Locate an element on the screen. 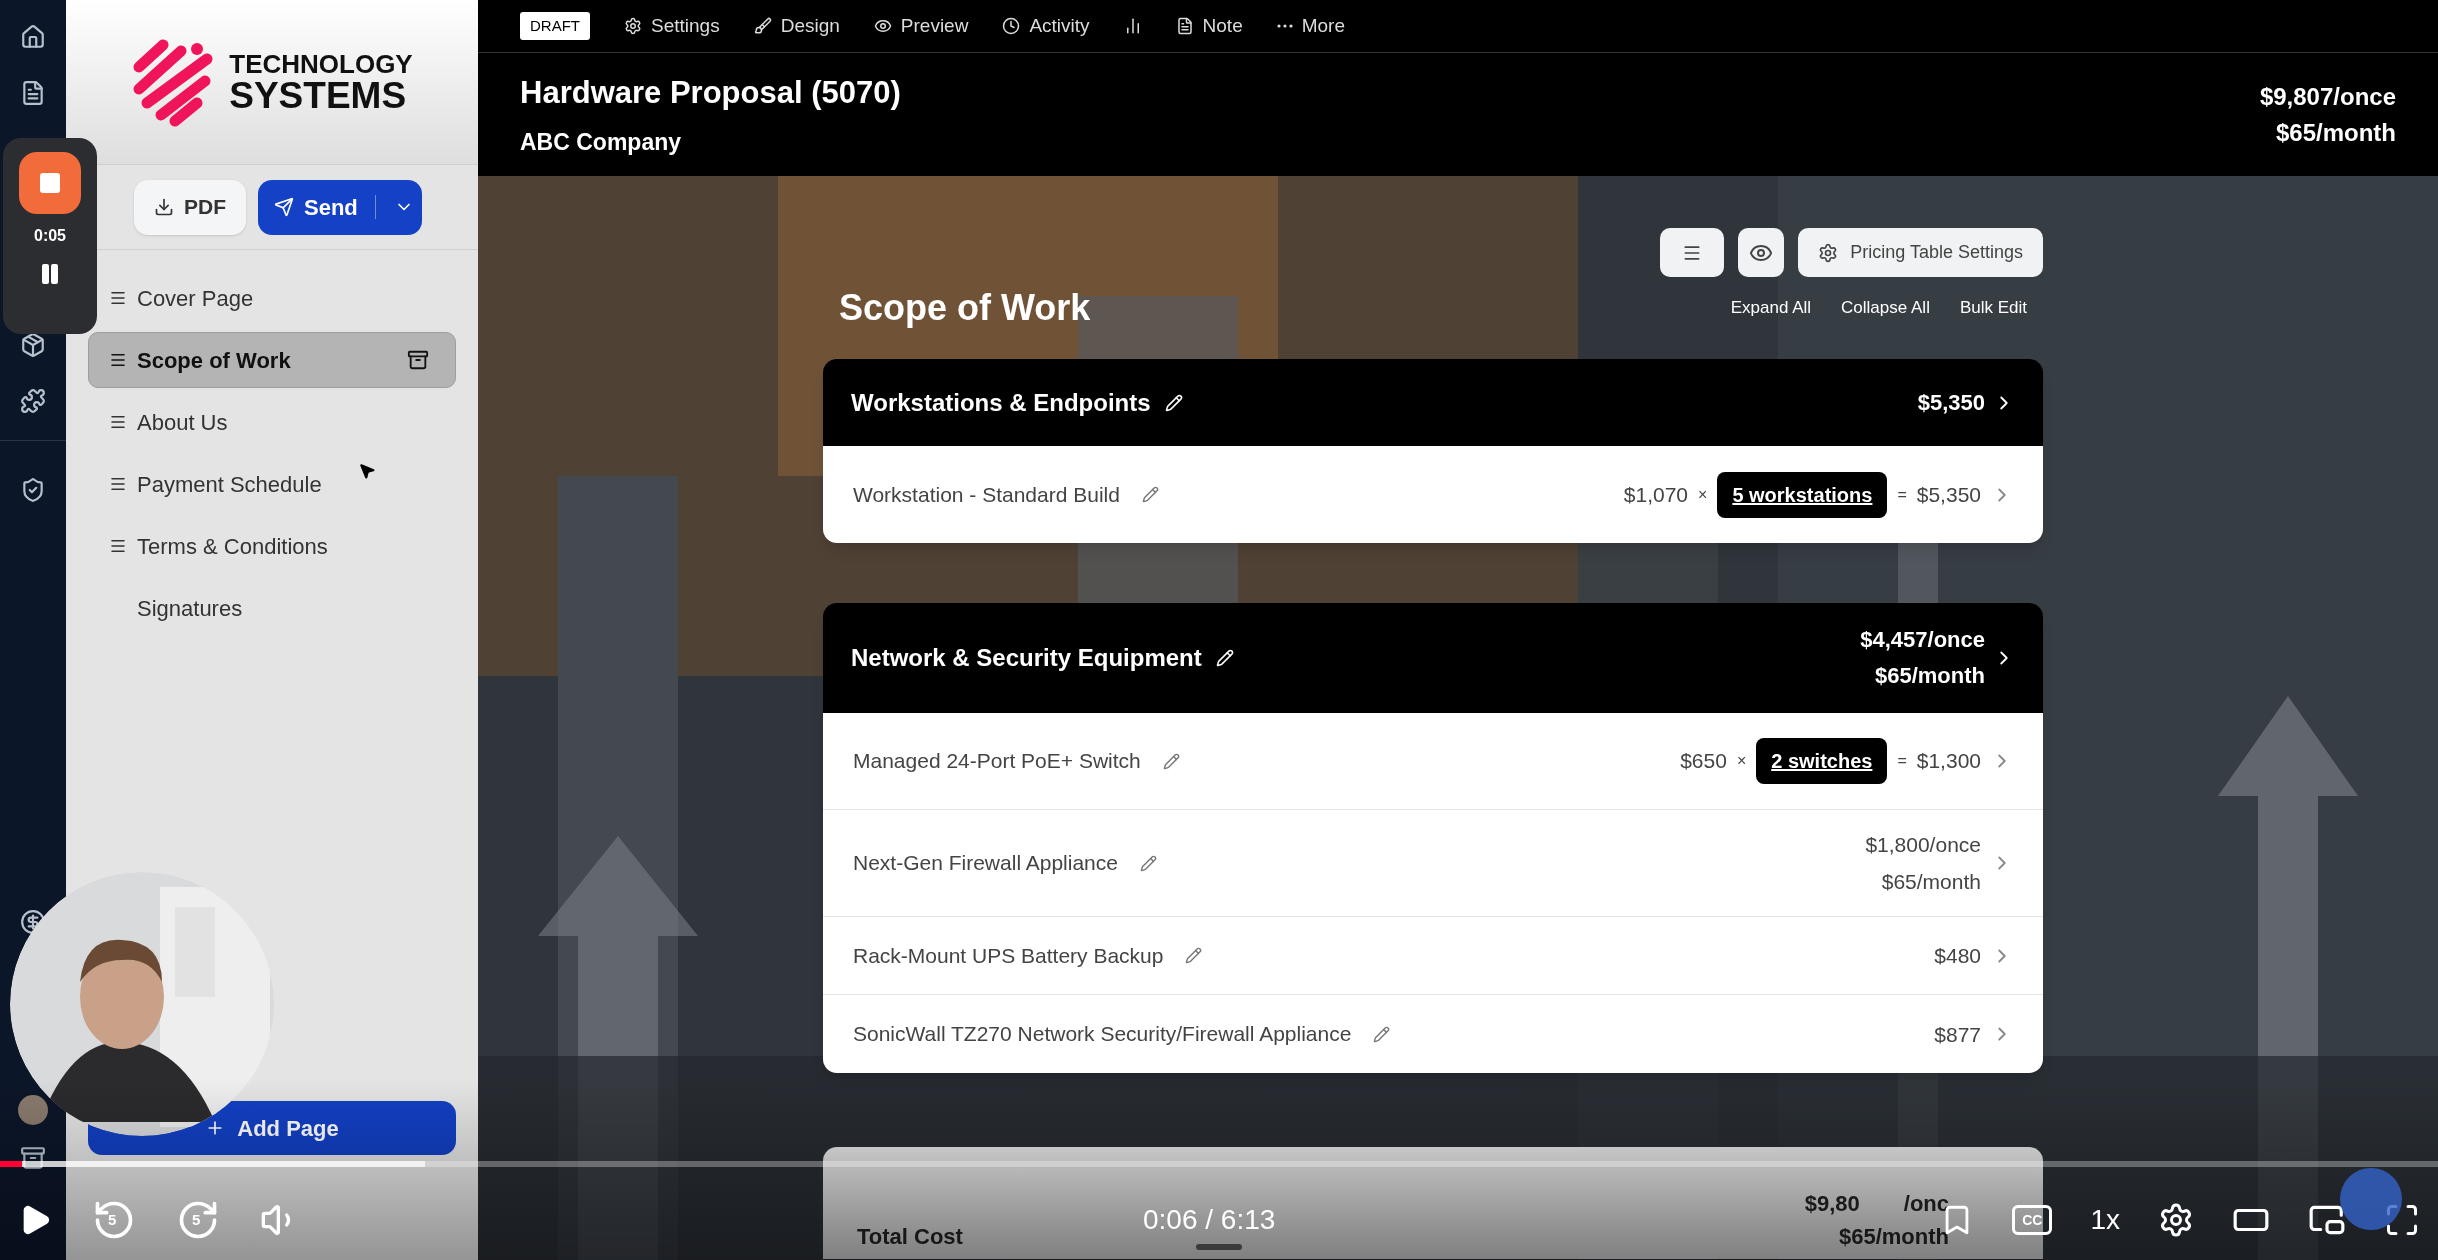  proposal-title: Hardware Proposal (5070) is located at coordinates (710, 93).